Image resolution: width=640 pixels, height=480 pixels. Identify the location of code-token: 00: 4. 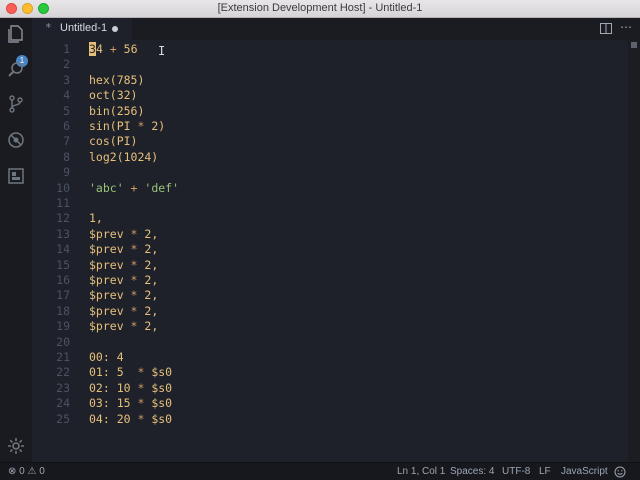
(106, 357).